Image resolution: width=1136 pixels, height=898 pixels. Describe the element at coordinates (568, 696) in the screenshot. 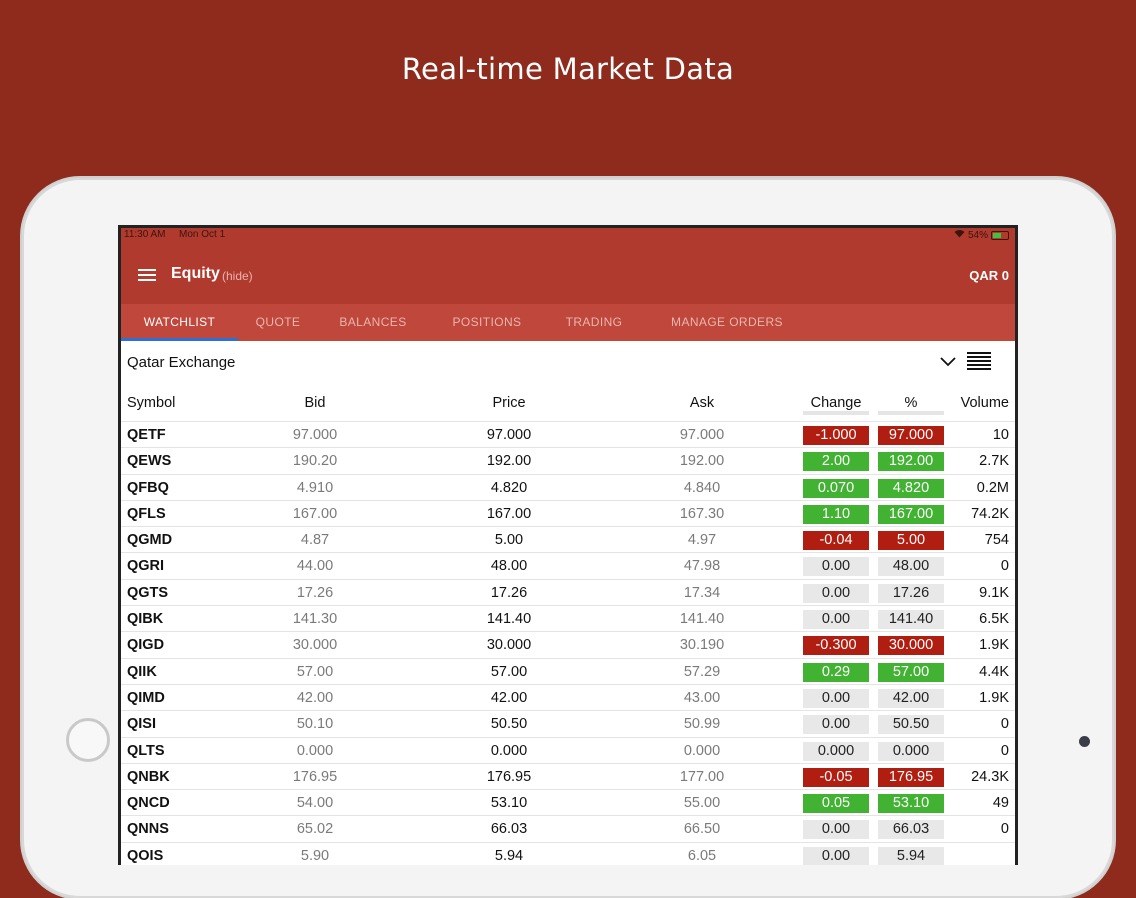

I see `table-row: QIMD 42.00 42.00 43.00 0.00 42.00 1.9K` at that location.